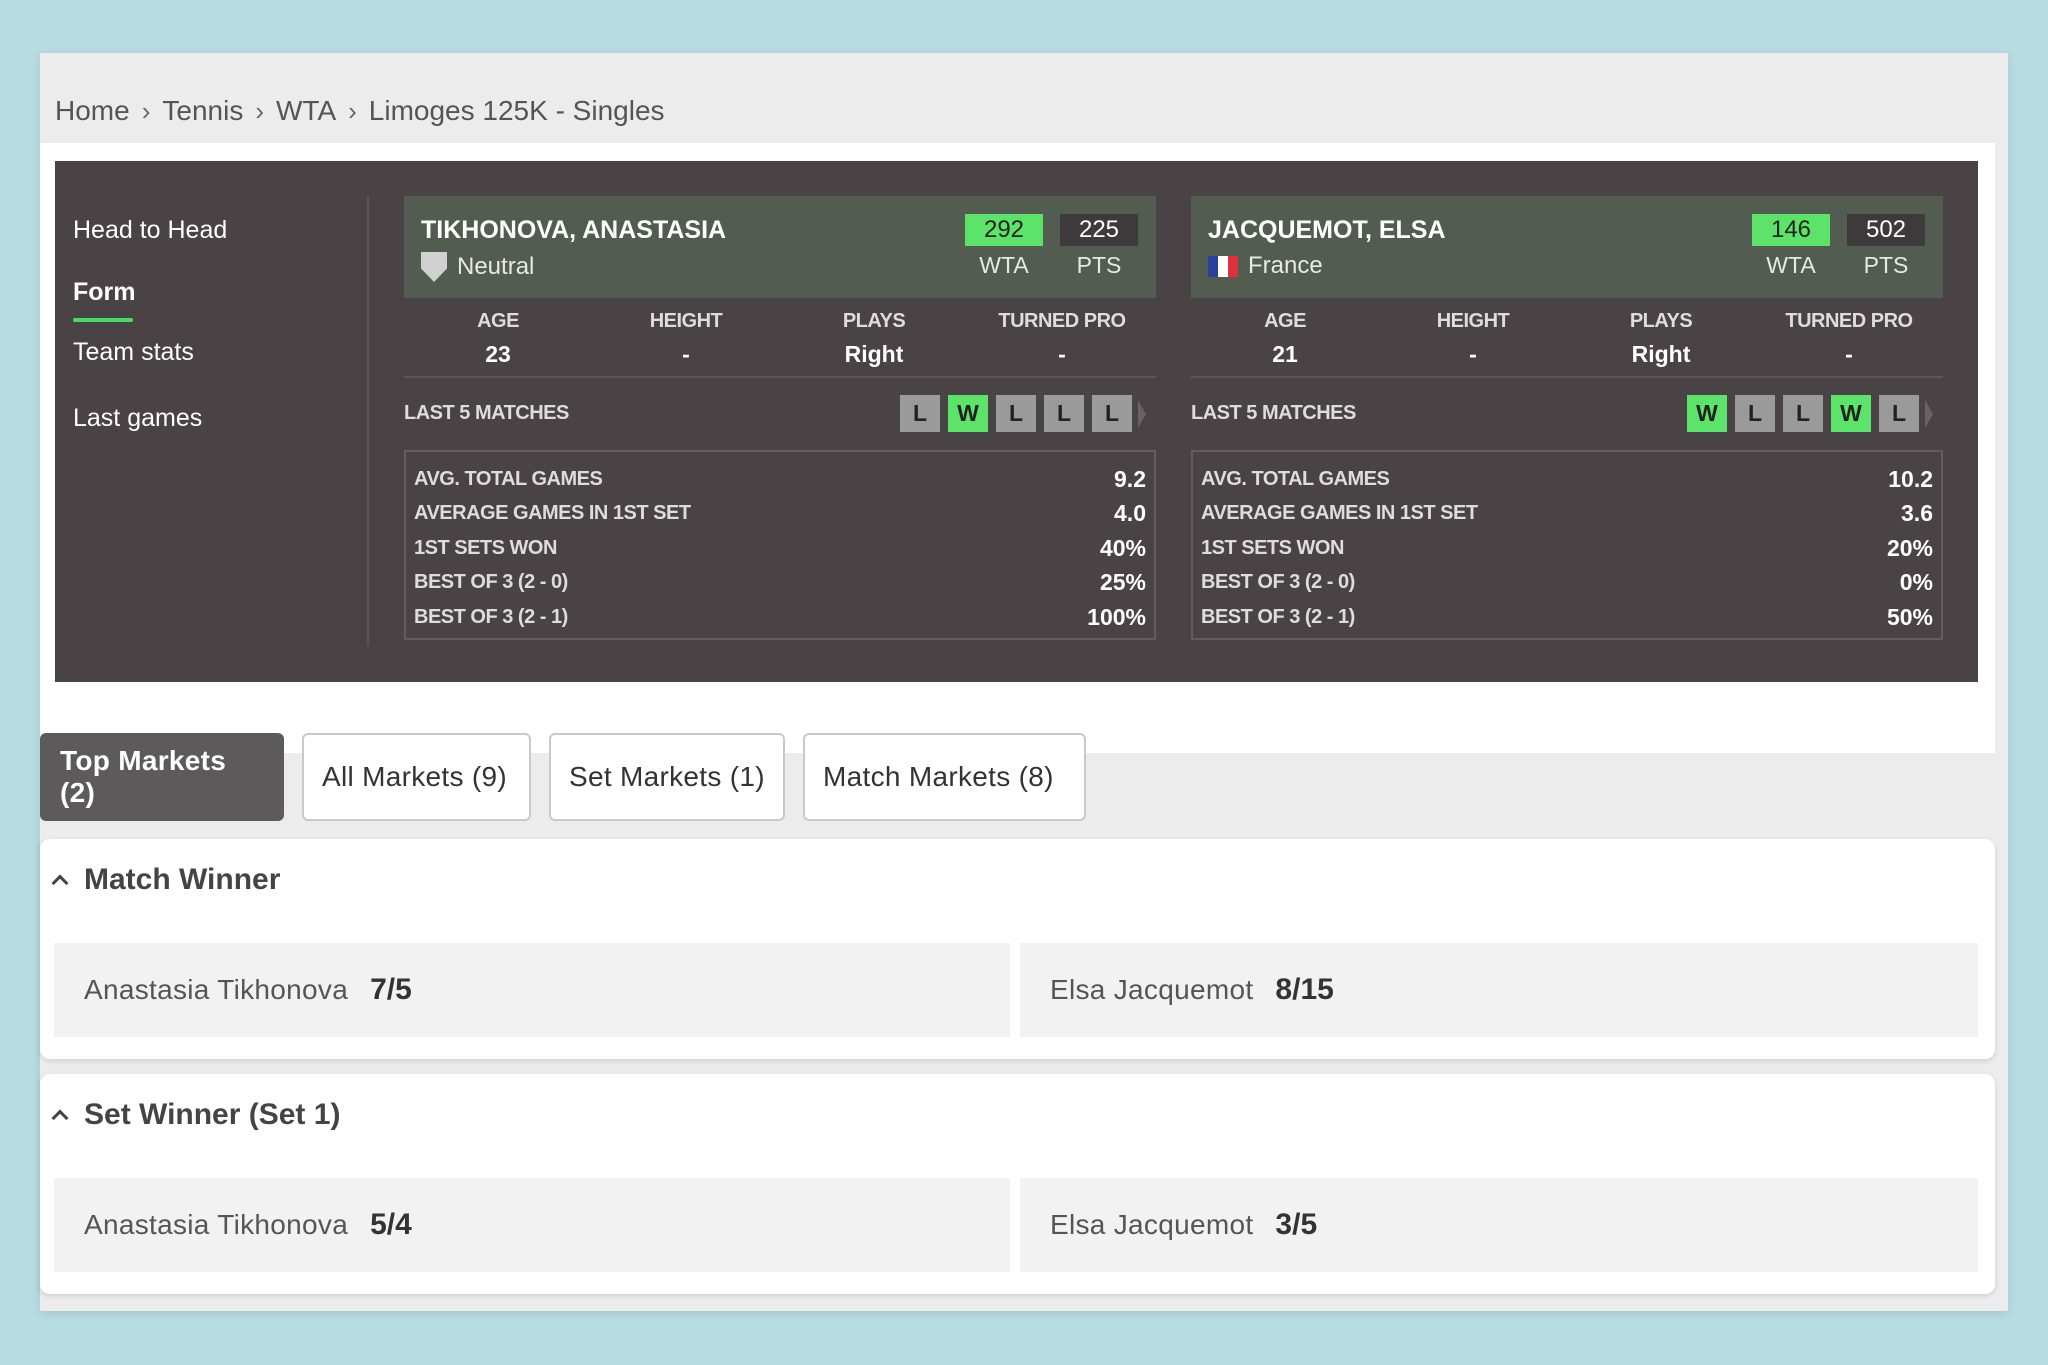  What do you see at coordinates (508, 478) in the screenshot?
I see `stat-label: AVG. TOTAL GAMES` at bounding box center [508, 478].